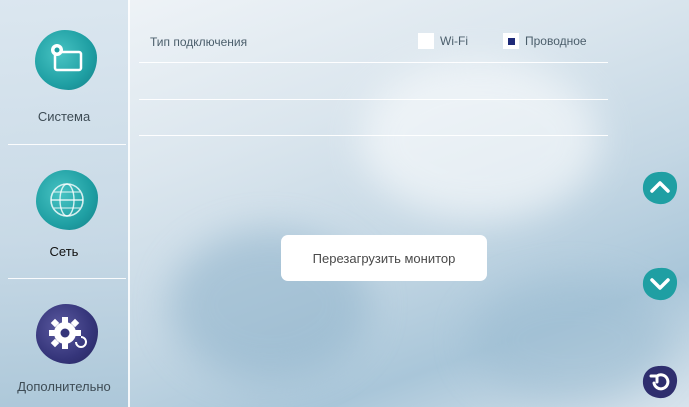 This screenshot has width=689, height=407. What do you see at coordinates (67, 334) in the screenshot?
I see `advanced-gear-icon` at bounding box center [67, 334].